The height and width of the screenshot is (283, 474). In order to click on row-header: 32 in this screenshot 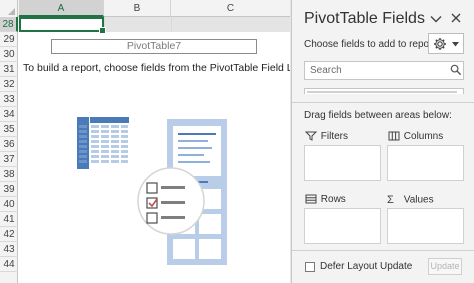, I will do `click(9, 84)`.